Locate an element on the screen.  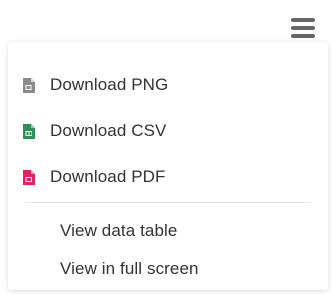
csv-file-icon is located at coordinates (29, 131).